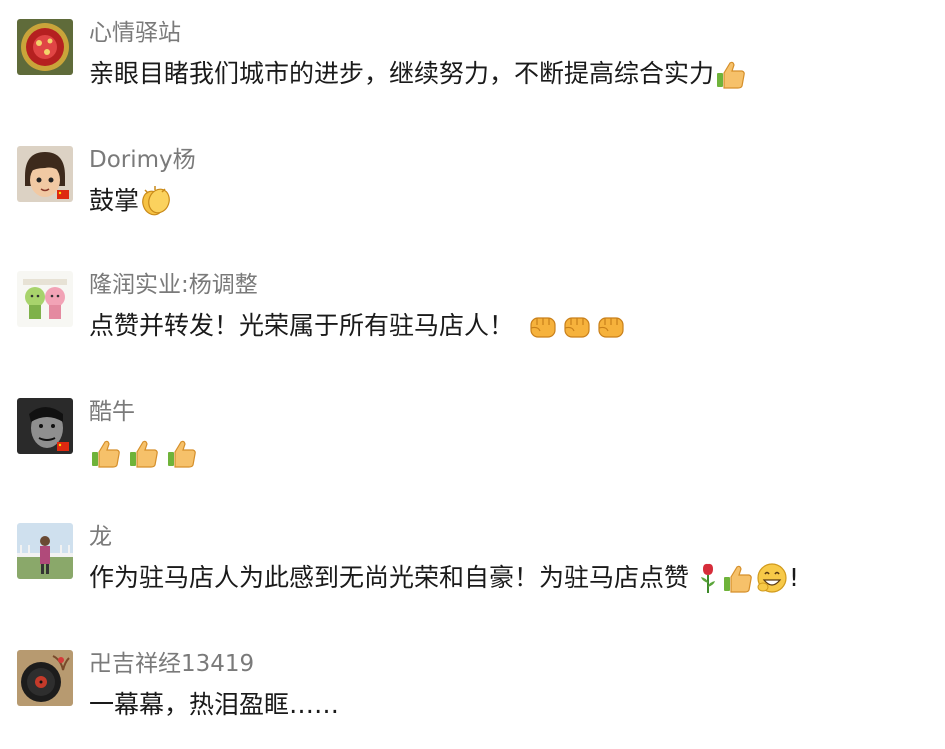 The image size is (945, 749). What do you see at coordinates (402, 73) in the screenshot?
I see `comment-text-content: 亲眼目睹我们城市的进步，继续努力，不断提高综合实力` at bounding box center [402, 73].